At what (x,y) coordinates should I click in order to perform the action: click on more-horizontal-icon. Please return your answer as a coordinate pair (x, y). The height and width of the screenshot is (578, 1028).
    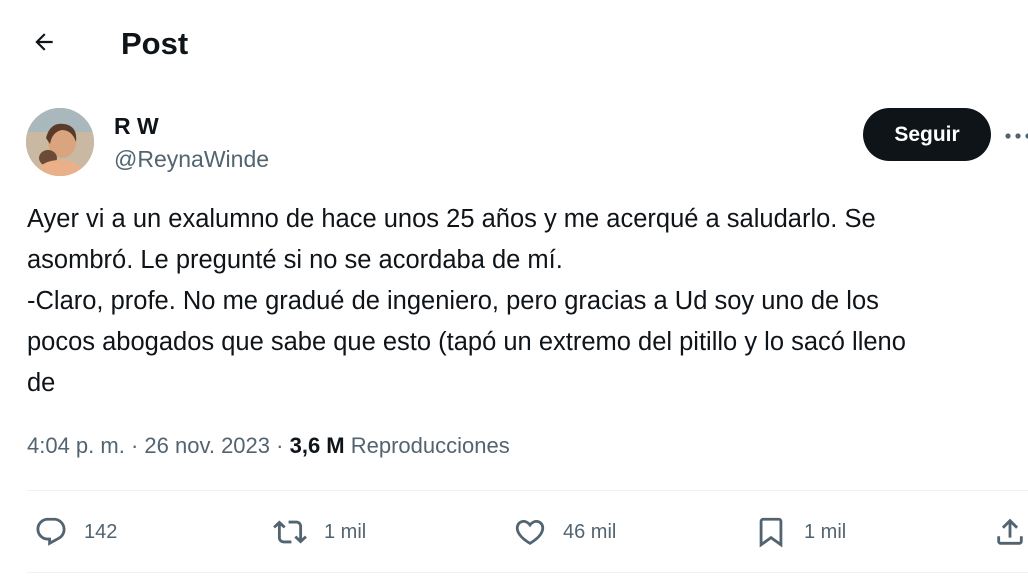
    Looking at the image, I should click on (1016, 136).